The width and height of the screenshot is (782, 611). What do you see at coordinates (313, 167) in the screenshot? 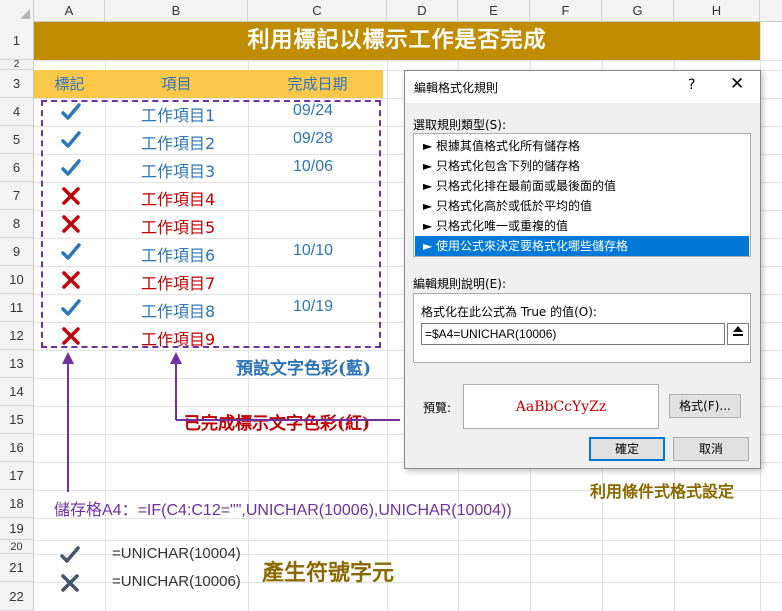
I see `done-date-cell: 10/06` at bounding box center [313, 167].